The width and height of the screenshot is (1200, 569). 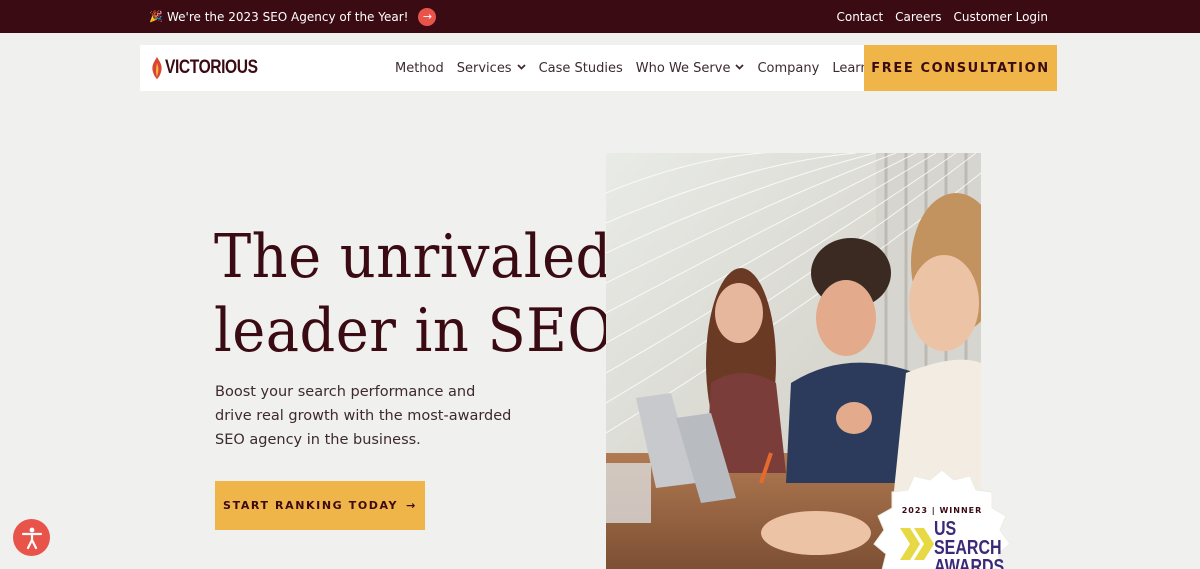 I want to click on nav-item-who-we-serve: Who We Serve, so click(x=690, y=68).